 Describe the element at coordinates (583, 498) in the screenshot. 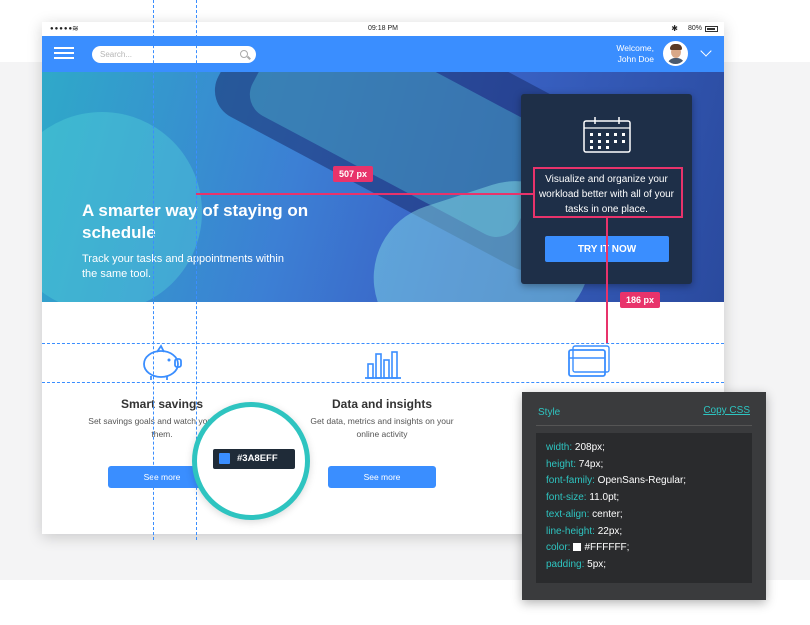

I see `css-line: font-size: 11.0pt;` at that location.